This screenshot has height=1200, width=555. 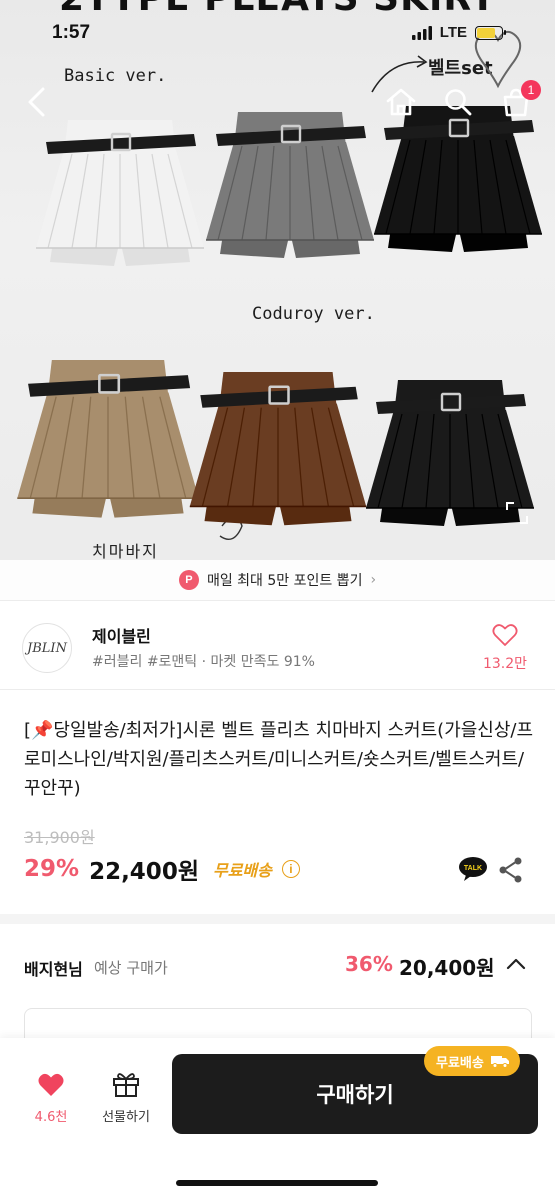 I want to click on info-icon: i, so click(x=290, y=869).